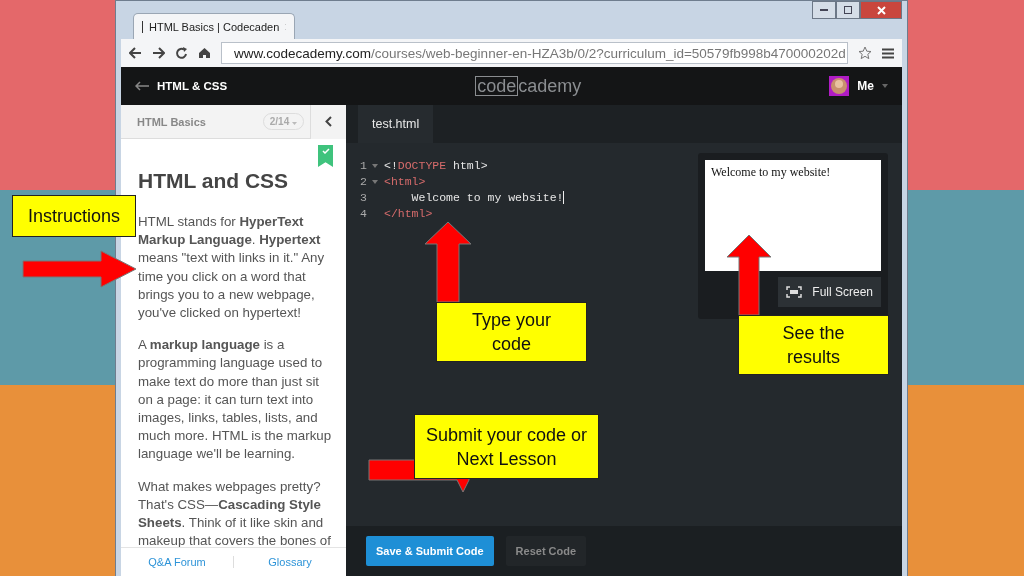 Image resolution: width=1024 pixels, height=576 pixels. What do you see at coordinates (839, 86) in the screenshot?
I see `avatar-icon` at bounding box center [839, 86].